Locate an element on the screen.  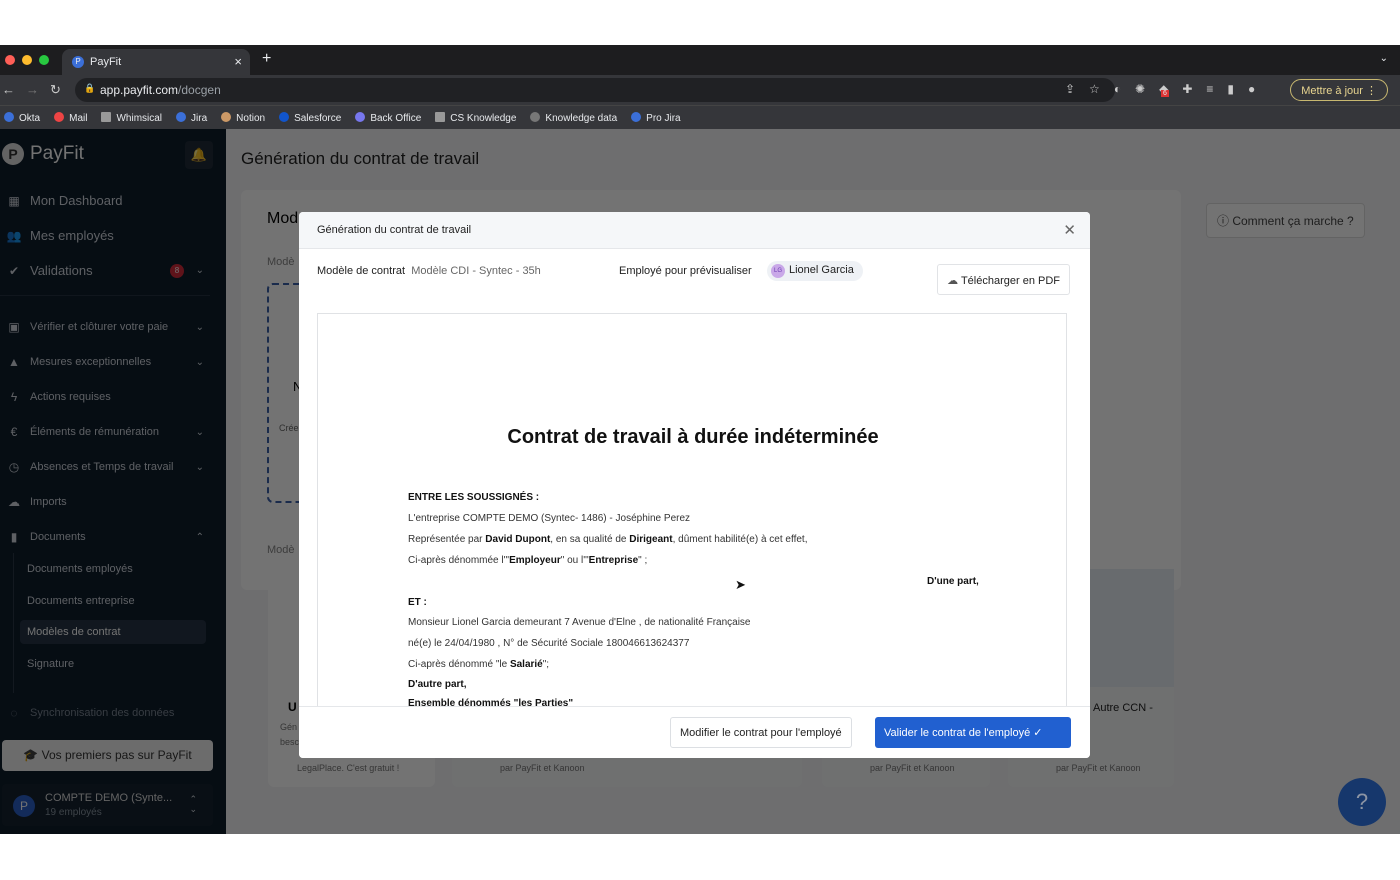
bookmark: Whimsical is located at coordinates (132, 117).